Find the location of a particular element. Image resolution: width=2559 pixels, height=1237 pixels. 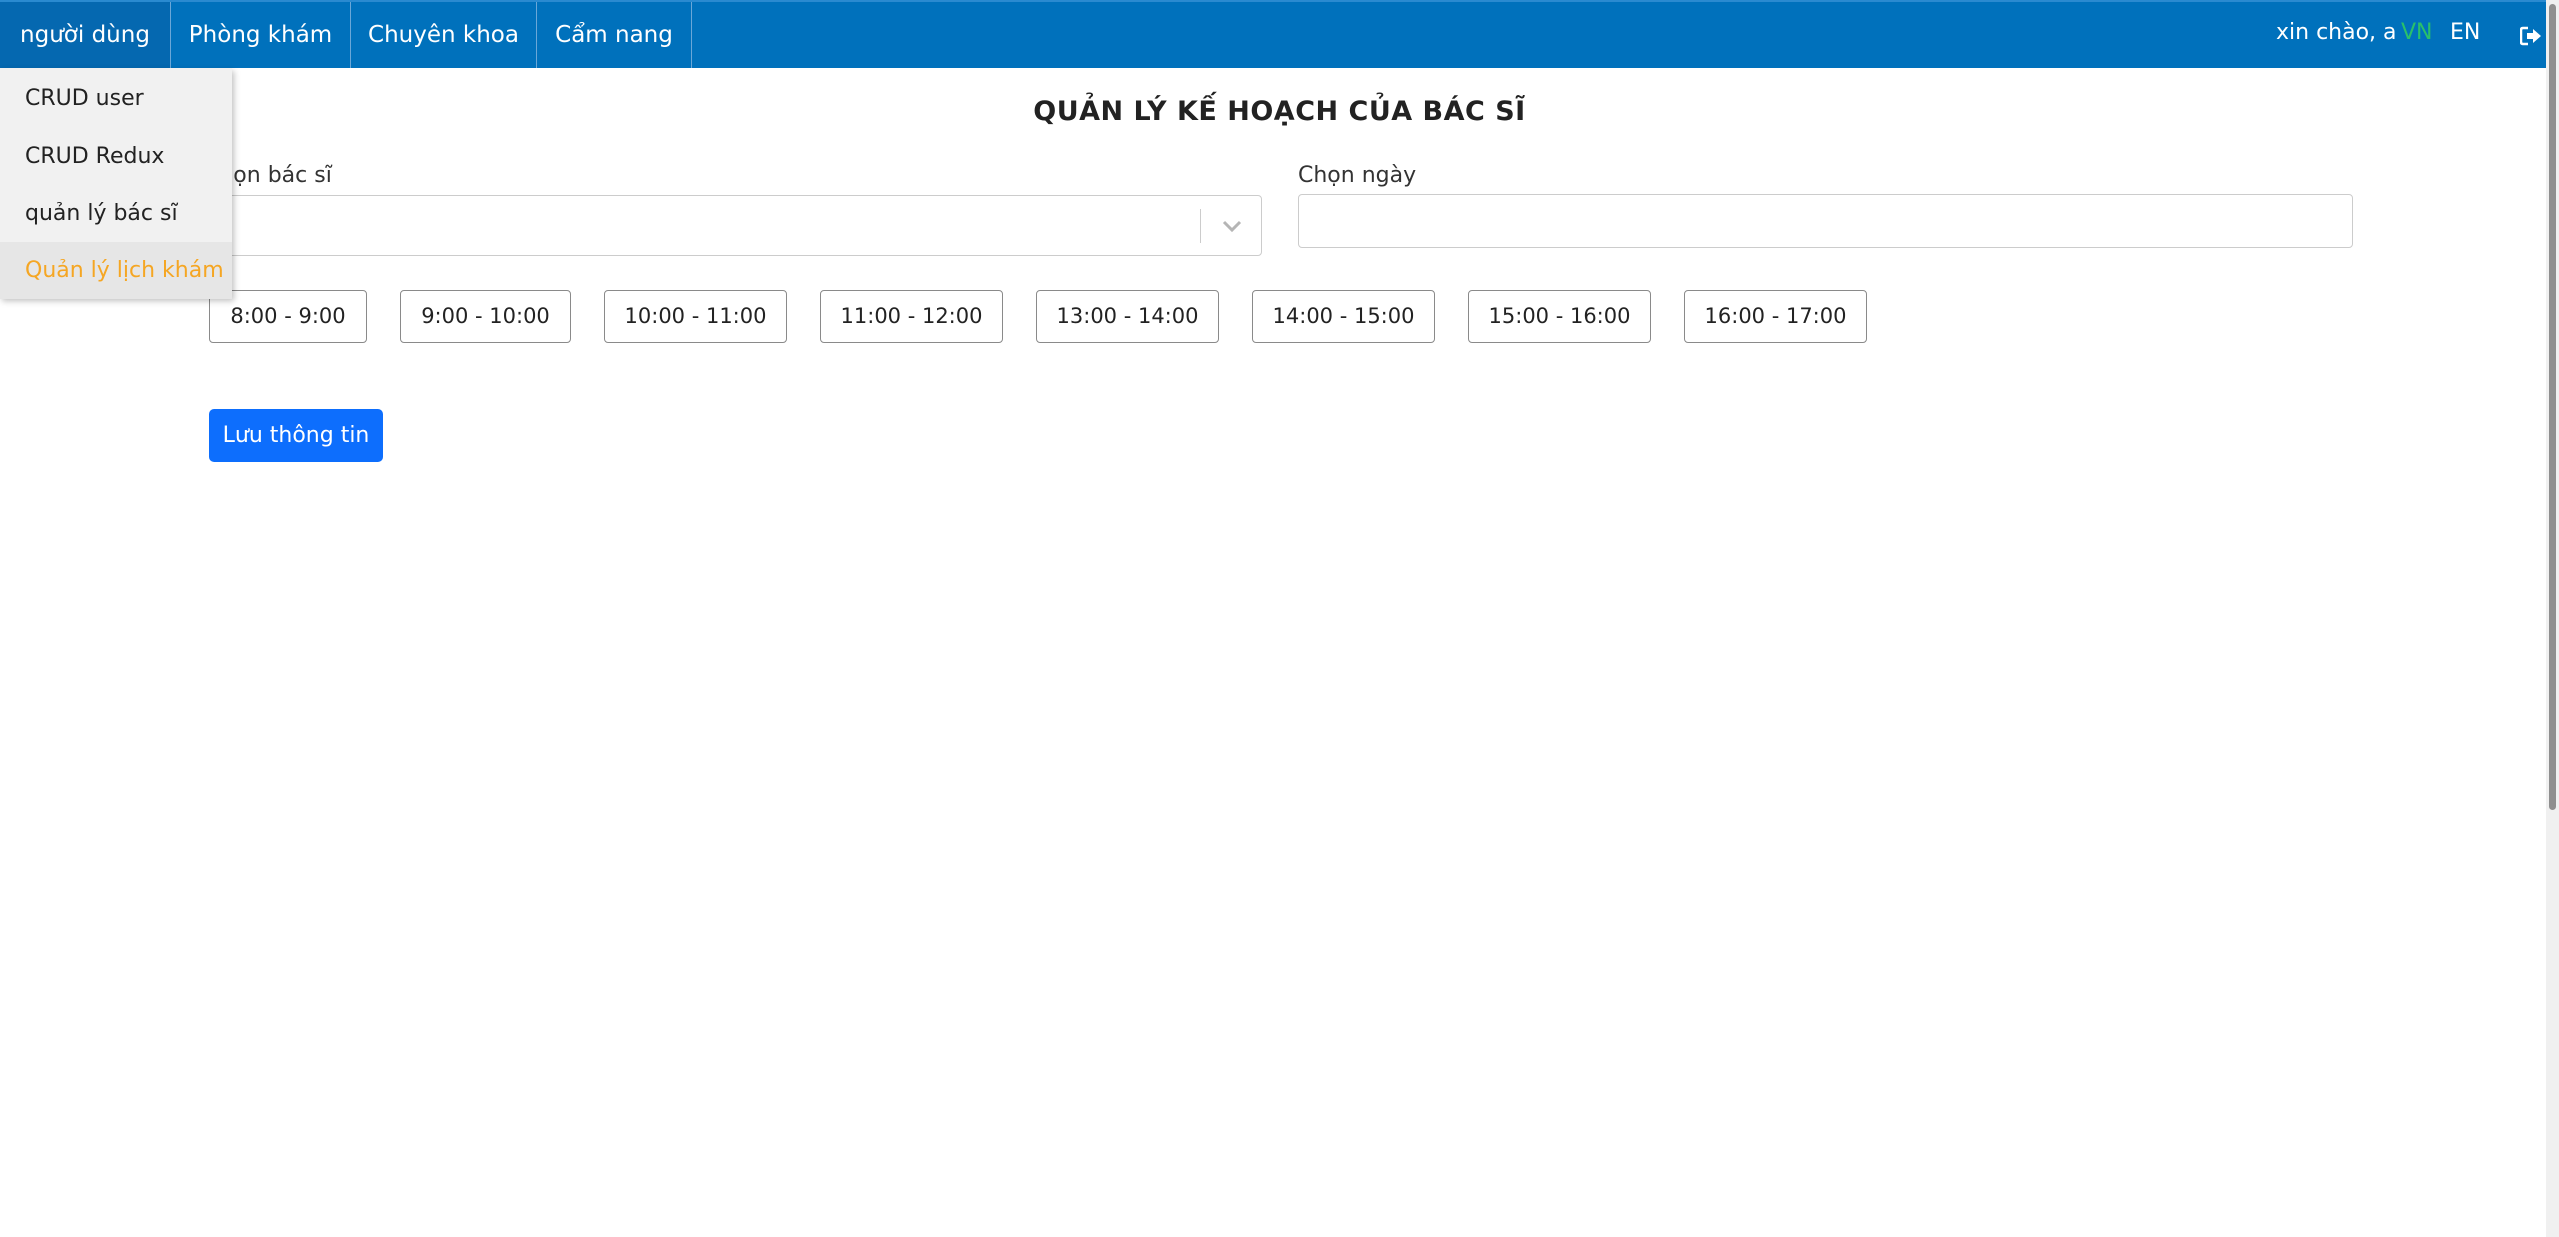

date-picker-input is located at coordinates (1825, 221).